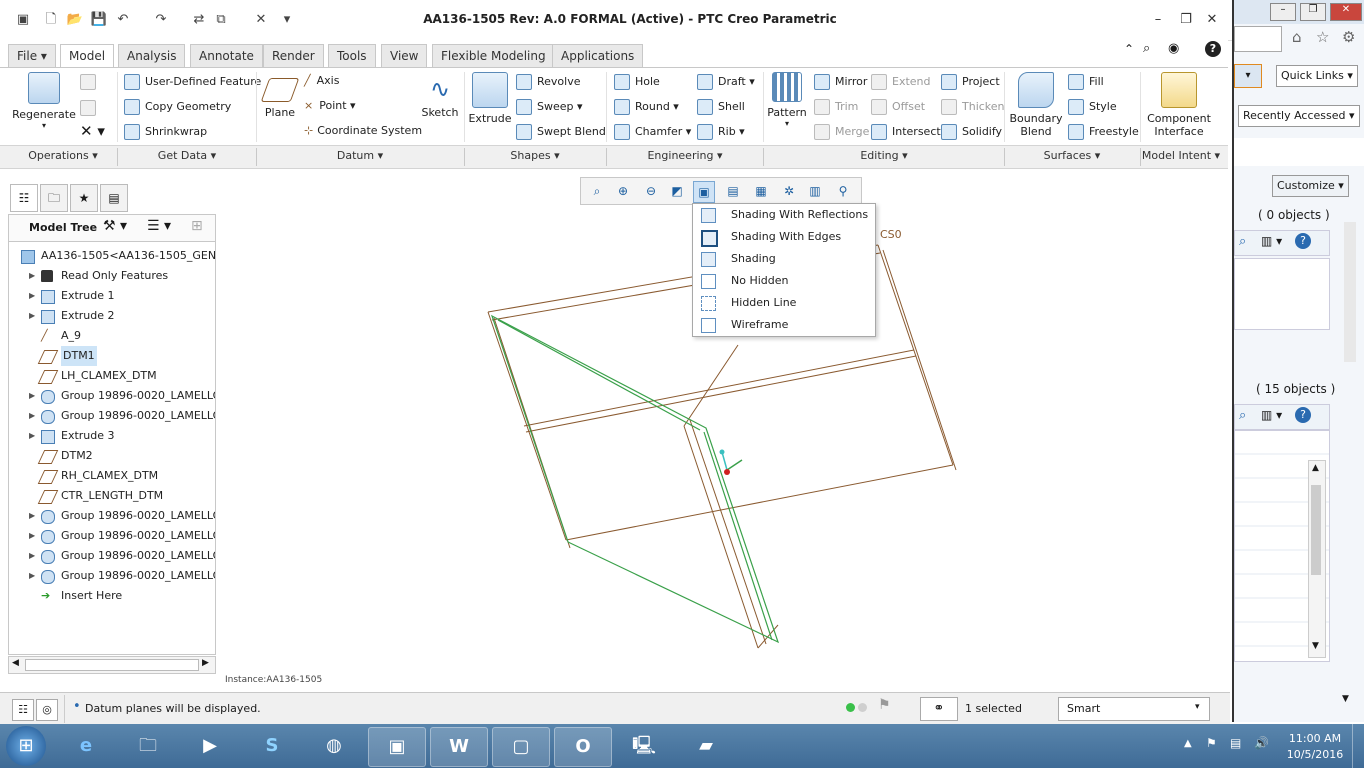  I want to click on pattern-button: Pattern ▾, so click(787, 100).